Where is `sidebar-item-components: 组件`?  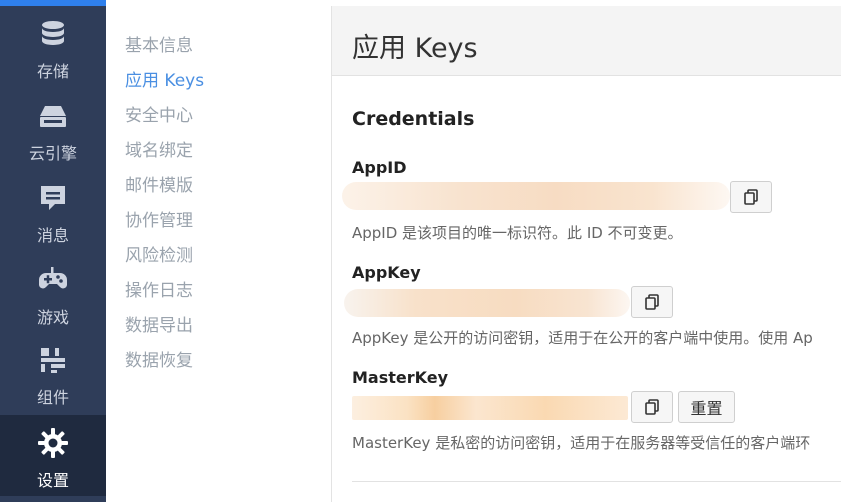 sidebar-item-components: 组件 is located at coordinates (53, 375).